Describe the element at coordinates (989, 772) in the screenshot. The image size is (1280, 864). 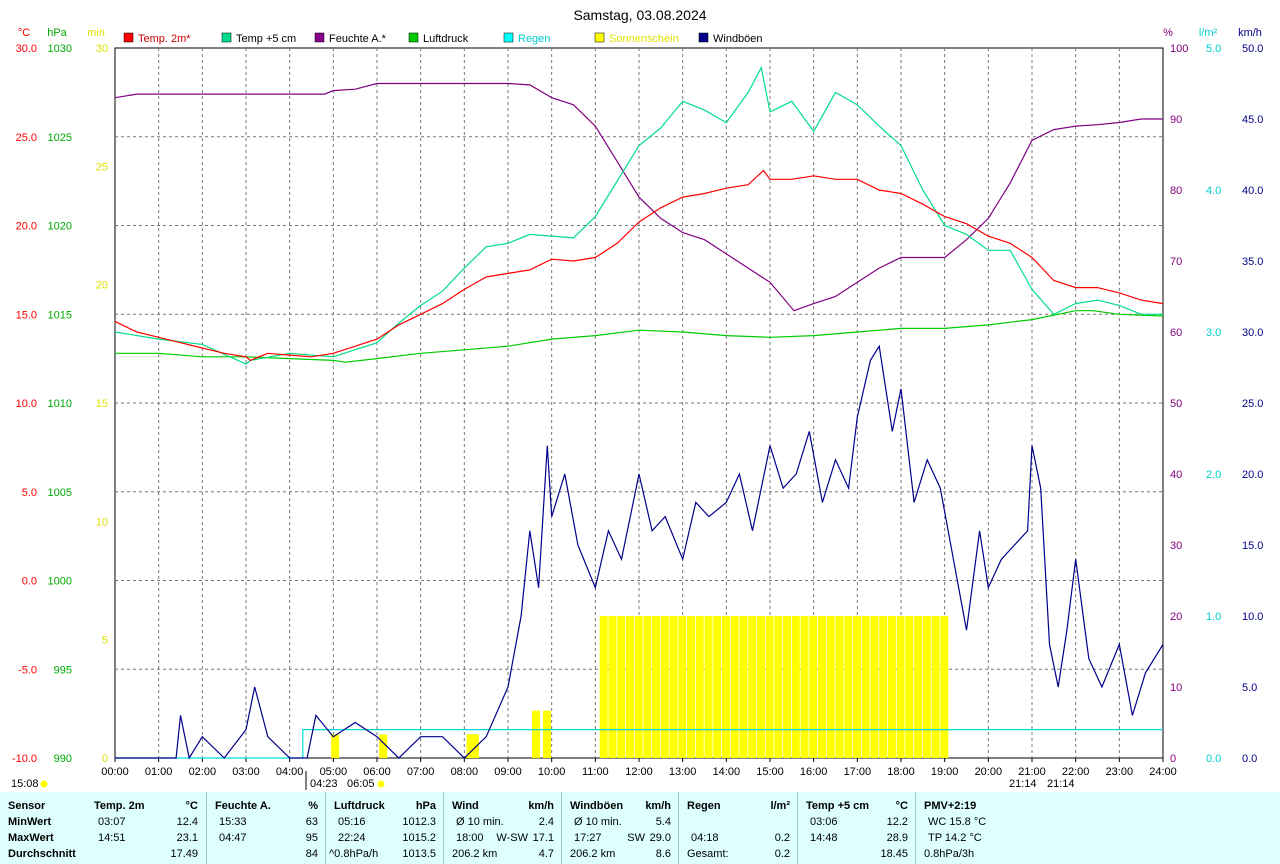
I see `x-tick-label: 20:00` at that location.